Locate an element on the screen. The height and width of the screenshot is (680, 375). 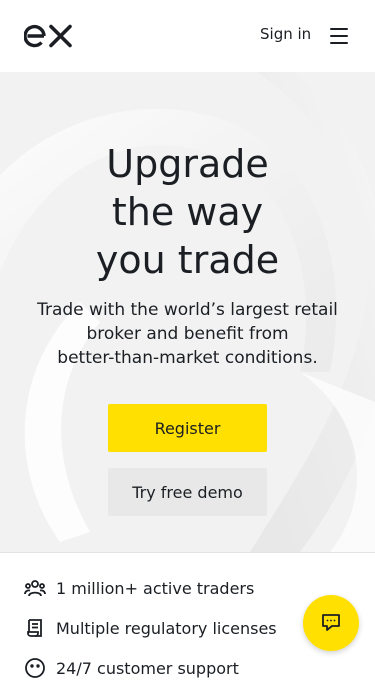
try-demo-button: Try free demo is located at coordinates (187, 492).